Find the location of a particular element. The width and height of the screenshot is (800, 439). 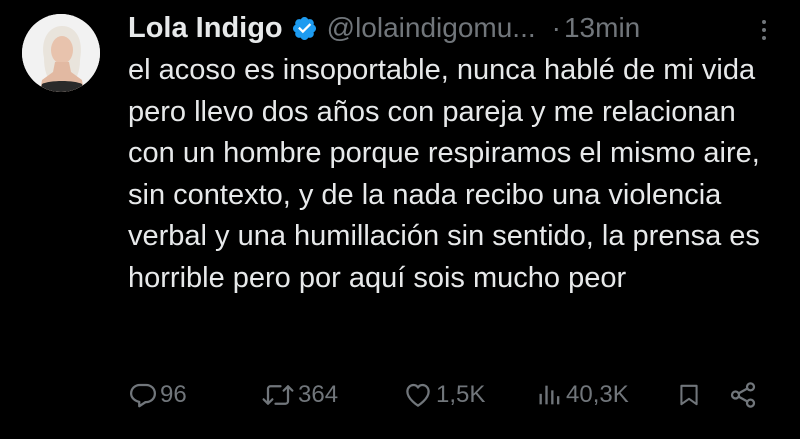

like-count: 1,5K is located at coordinates (461, 394).